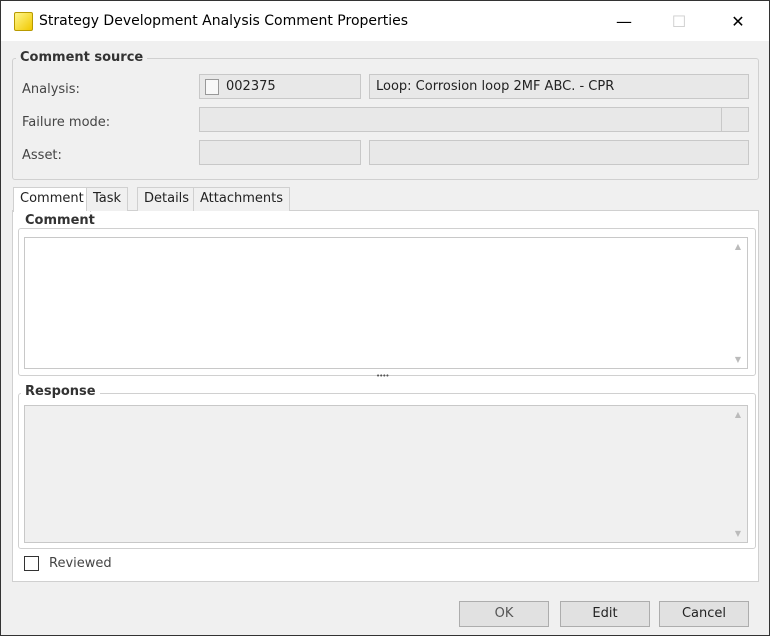 This screenshot has width=770, height=636. I want to click on response-group-title: Response, so click(60, 391).